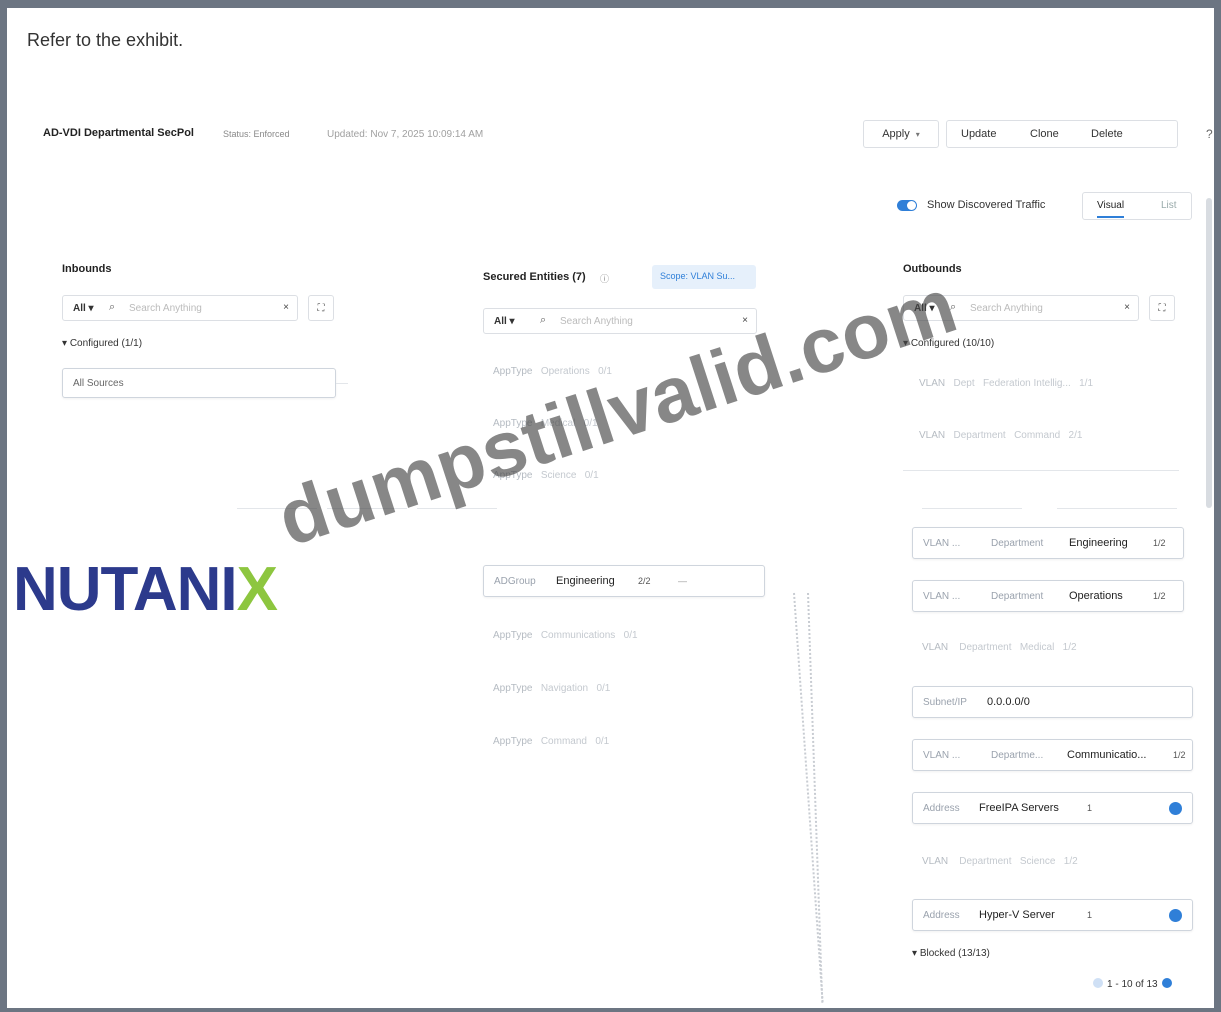  What do you see at coordinates (1166, 983) in the screenshot?
I see `next-page-icon` at bounding box center [1166, 983].